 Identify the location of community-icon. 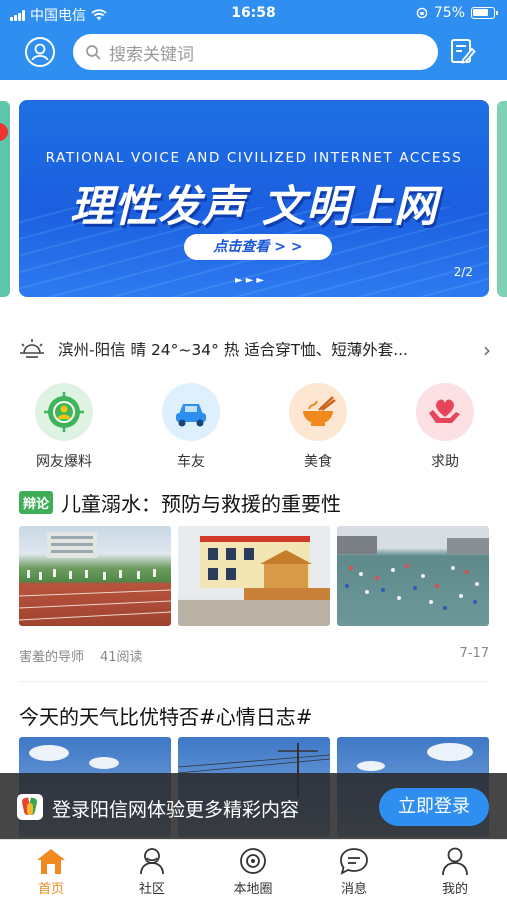
(152, 861).